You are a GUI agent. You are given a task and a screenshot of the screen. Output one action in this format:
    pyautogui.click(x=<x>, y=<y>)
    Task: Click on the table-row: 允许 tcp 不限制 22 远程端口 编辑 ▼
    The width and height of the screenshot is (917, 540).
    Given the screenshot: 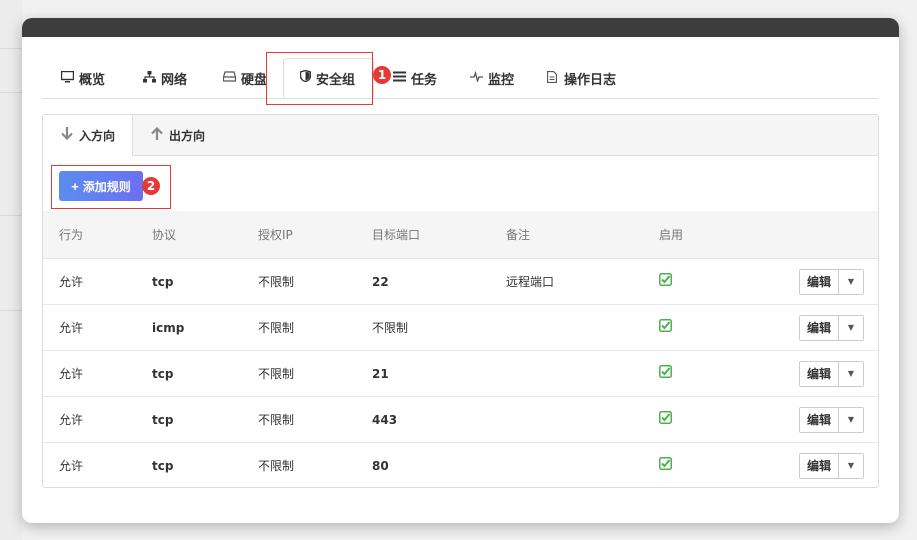 What is the action you would take?
    pyautogui.click(x=460, y=281)
    